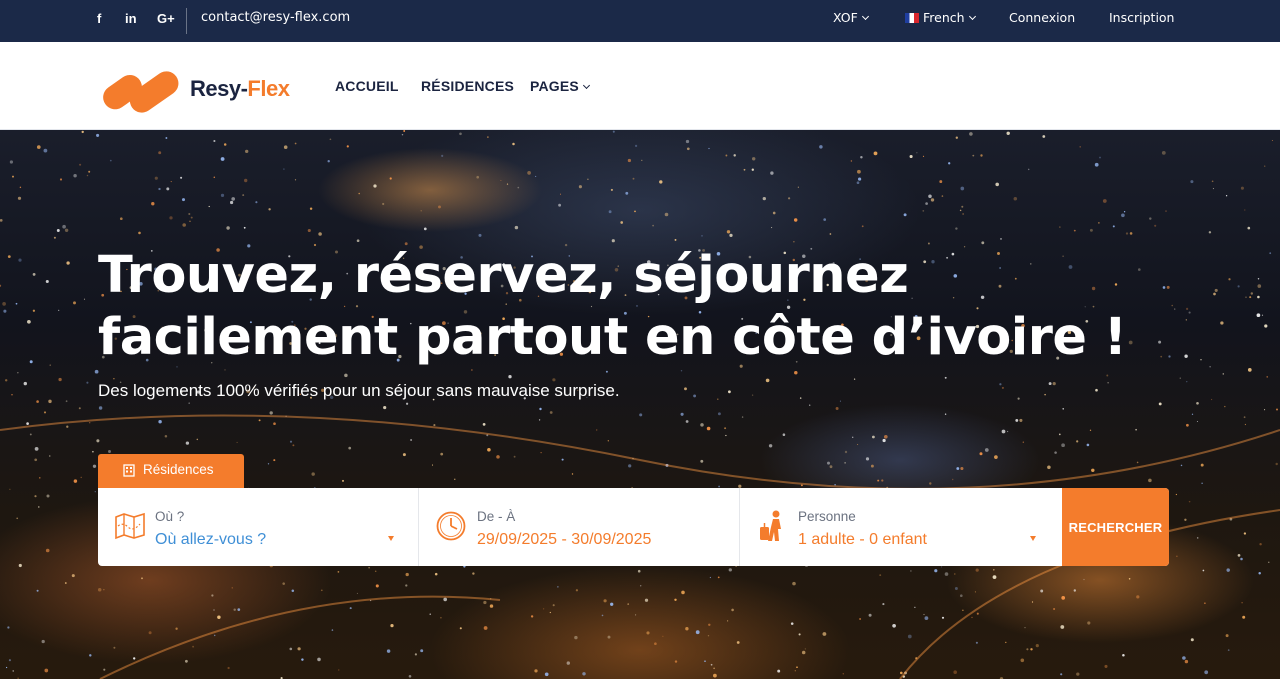 This screenshot has width=1280, height=679. What do you see at coordinates (1042, 17) in the screenshot?
I see `login-link: Connexion` at bounding box center [1042, 17].